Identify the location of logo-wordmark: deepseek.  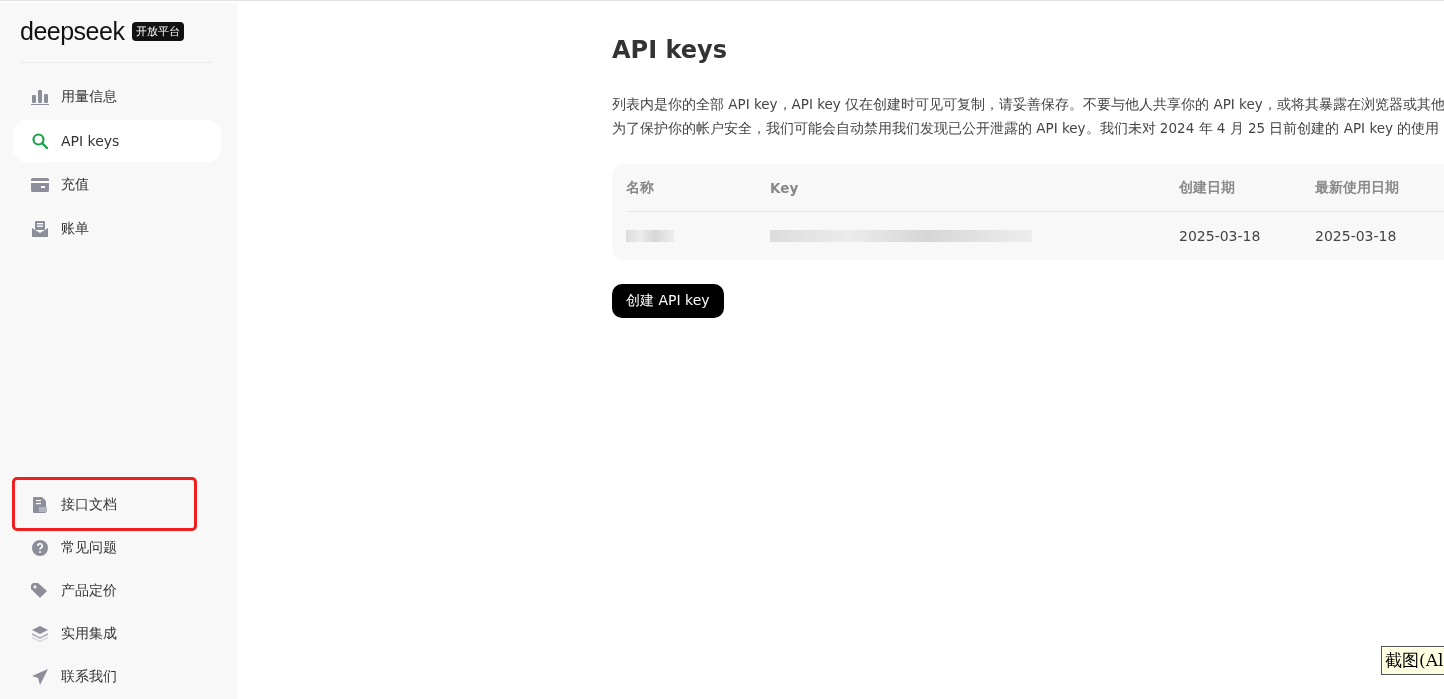
(72, 31).